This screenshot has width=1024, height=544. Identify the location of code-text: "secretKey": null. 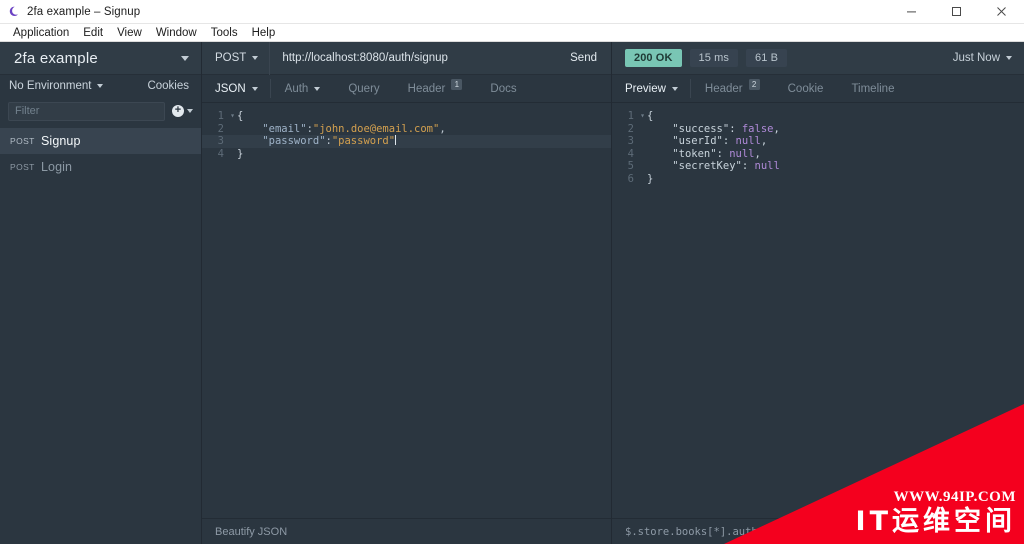
(726, 166).